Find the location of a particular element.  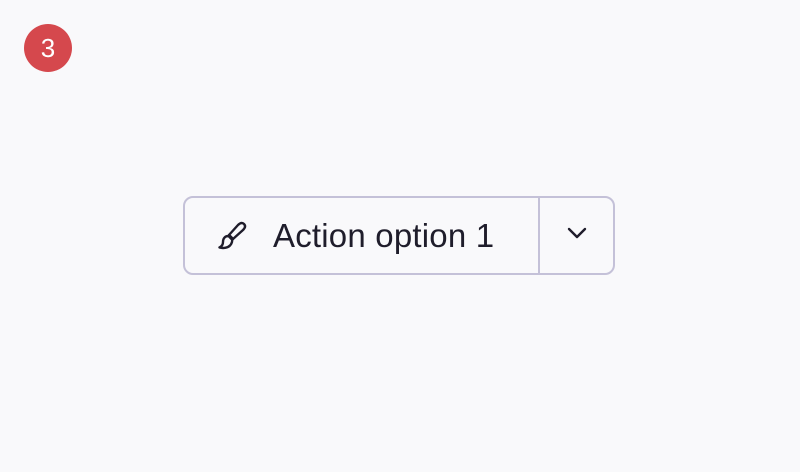

step-badge: 3 is located at coordinates (48, 48).